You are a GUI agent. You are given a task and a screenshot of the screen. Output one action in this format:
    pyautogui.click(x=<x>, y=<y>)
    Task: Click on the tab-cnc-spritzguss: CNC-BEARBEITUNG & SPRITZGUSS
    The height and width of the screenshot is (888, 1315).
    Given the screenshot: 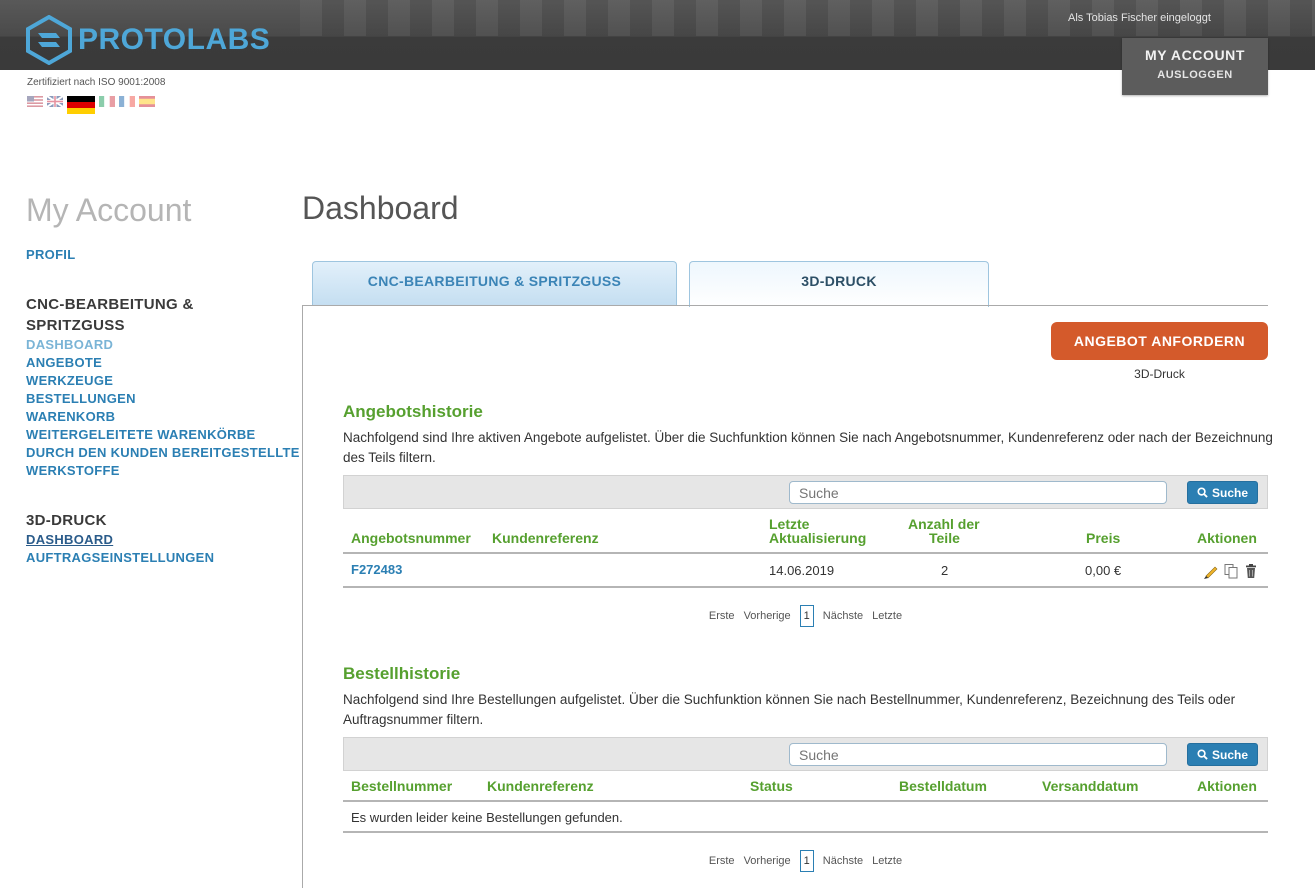 What is the action you would take?
    pyautogui.click(x=494, y=283)
    